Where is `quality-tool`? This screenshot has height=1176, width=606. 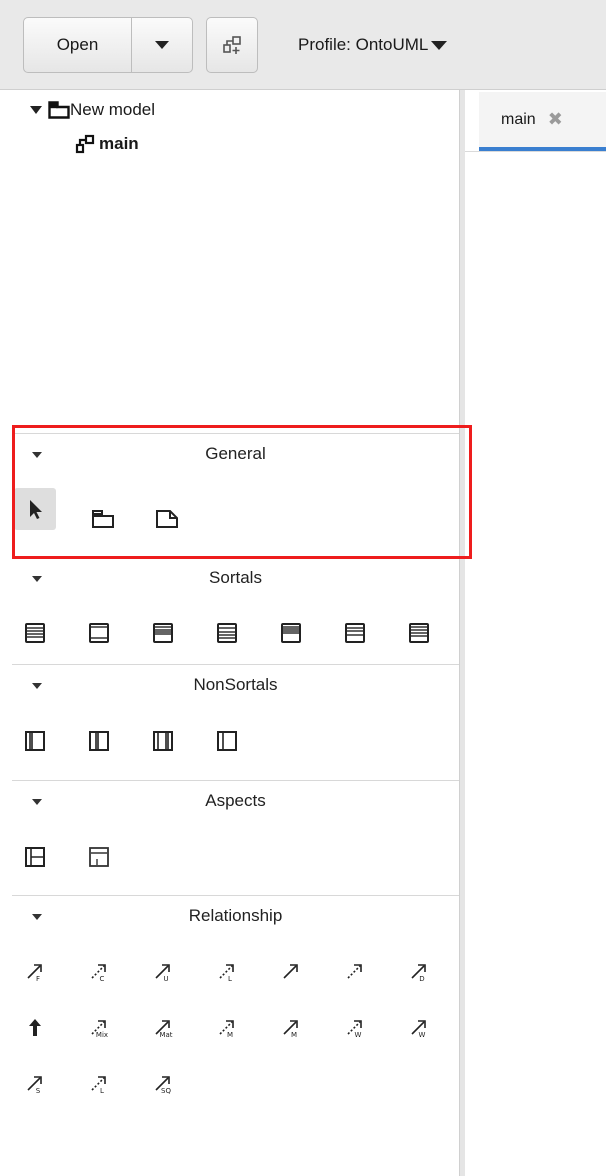 quality-tool is located at coordinates (355, 633).